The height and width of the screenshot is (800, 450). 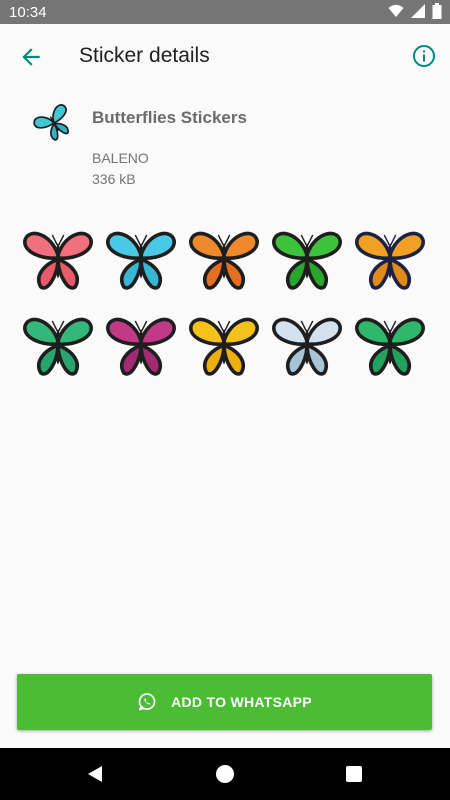 What do you see at coordinates (95, 774) in the screenshot?
I see `nav-back-icon` at bounding box center [95, 774].